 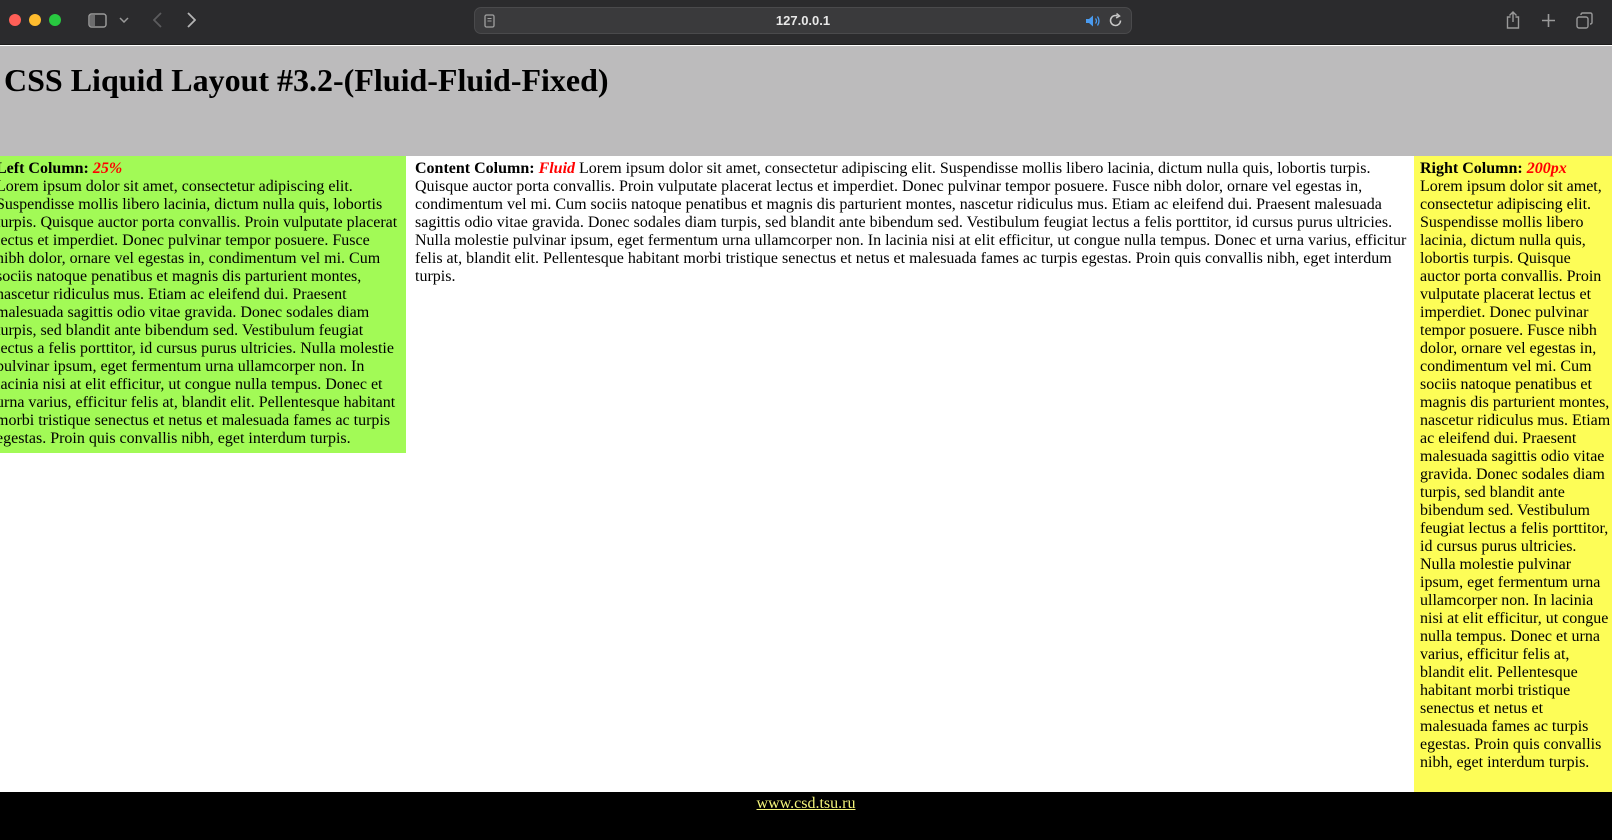 What do you see at coordinates (475, 168) in the screenshot?
I see `content-column-label: Content Column:` at bounding box center [475, 168].